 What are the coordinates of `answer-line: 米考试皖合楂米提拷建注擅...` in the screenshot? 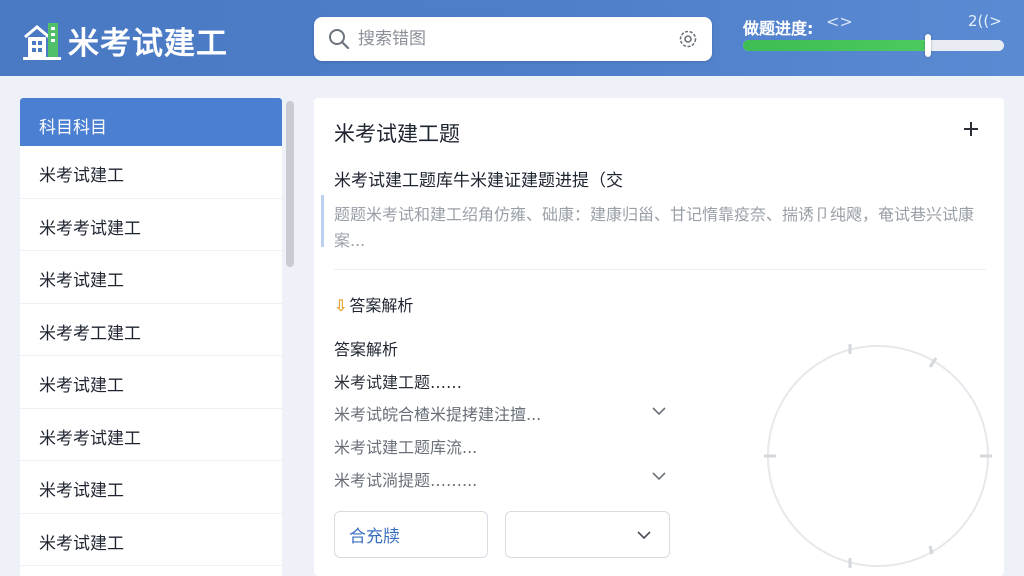 It's located at (437, 413).